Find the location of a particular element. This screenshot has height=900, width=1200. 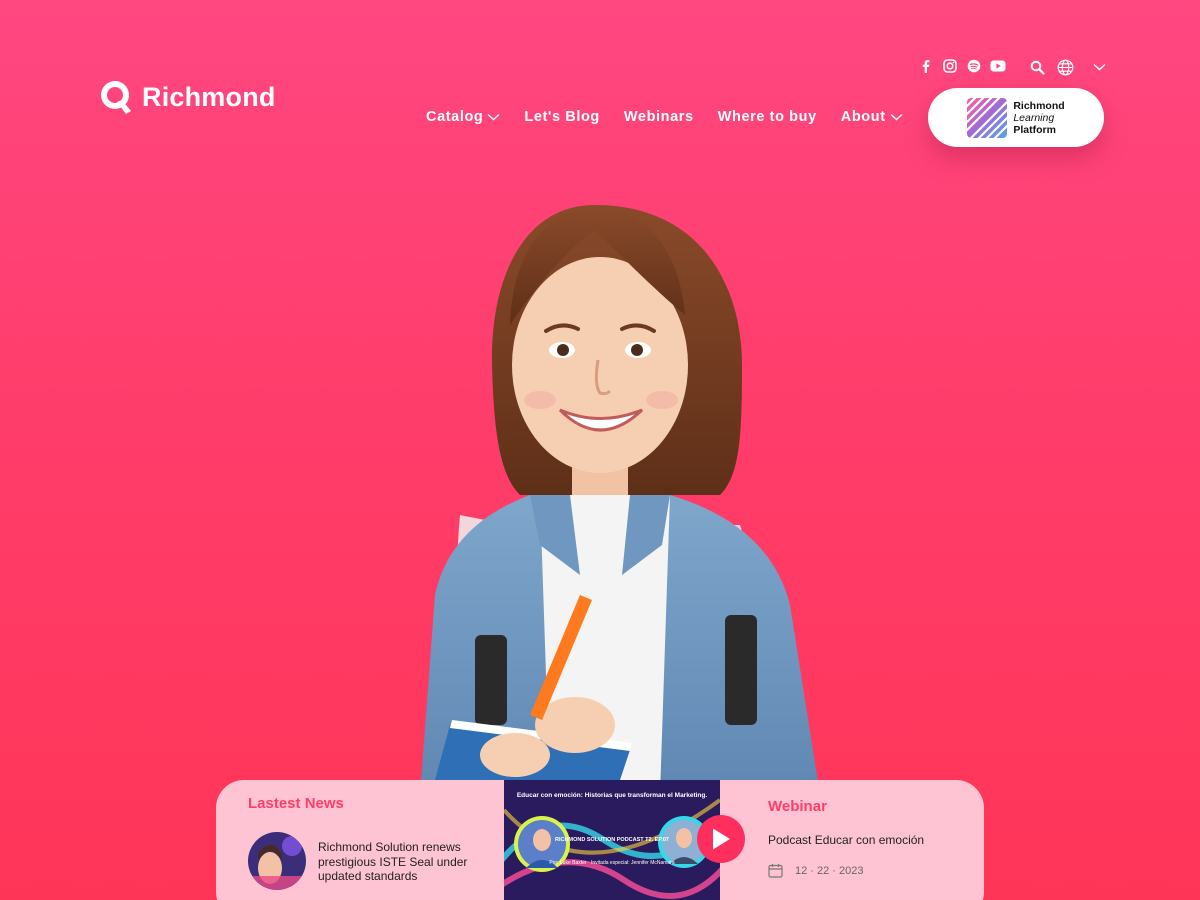

search-icon is located at coordinates (1037, 67).